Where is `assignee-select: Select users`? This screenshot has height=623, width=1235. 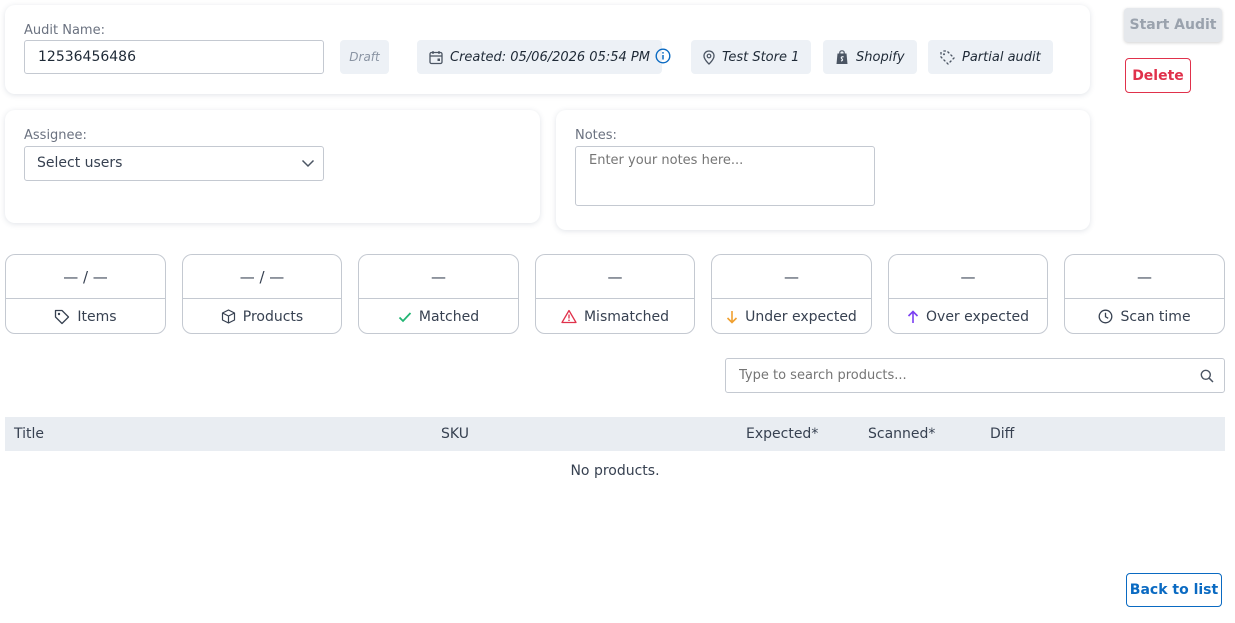
assignee-select: Select users is located at coordinates (174, 163).